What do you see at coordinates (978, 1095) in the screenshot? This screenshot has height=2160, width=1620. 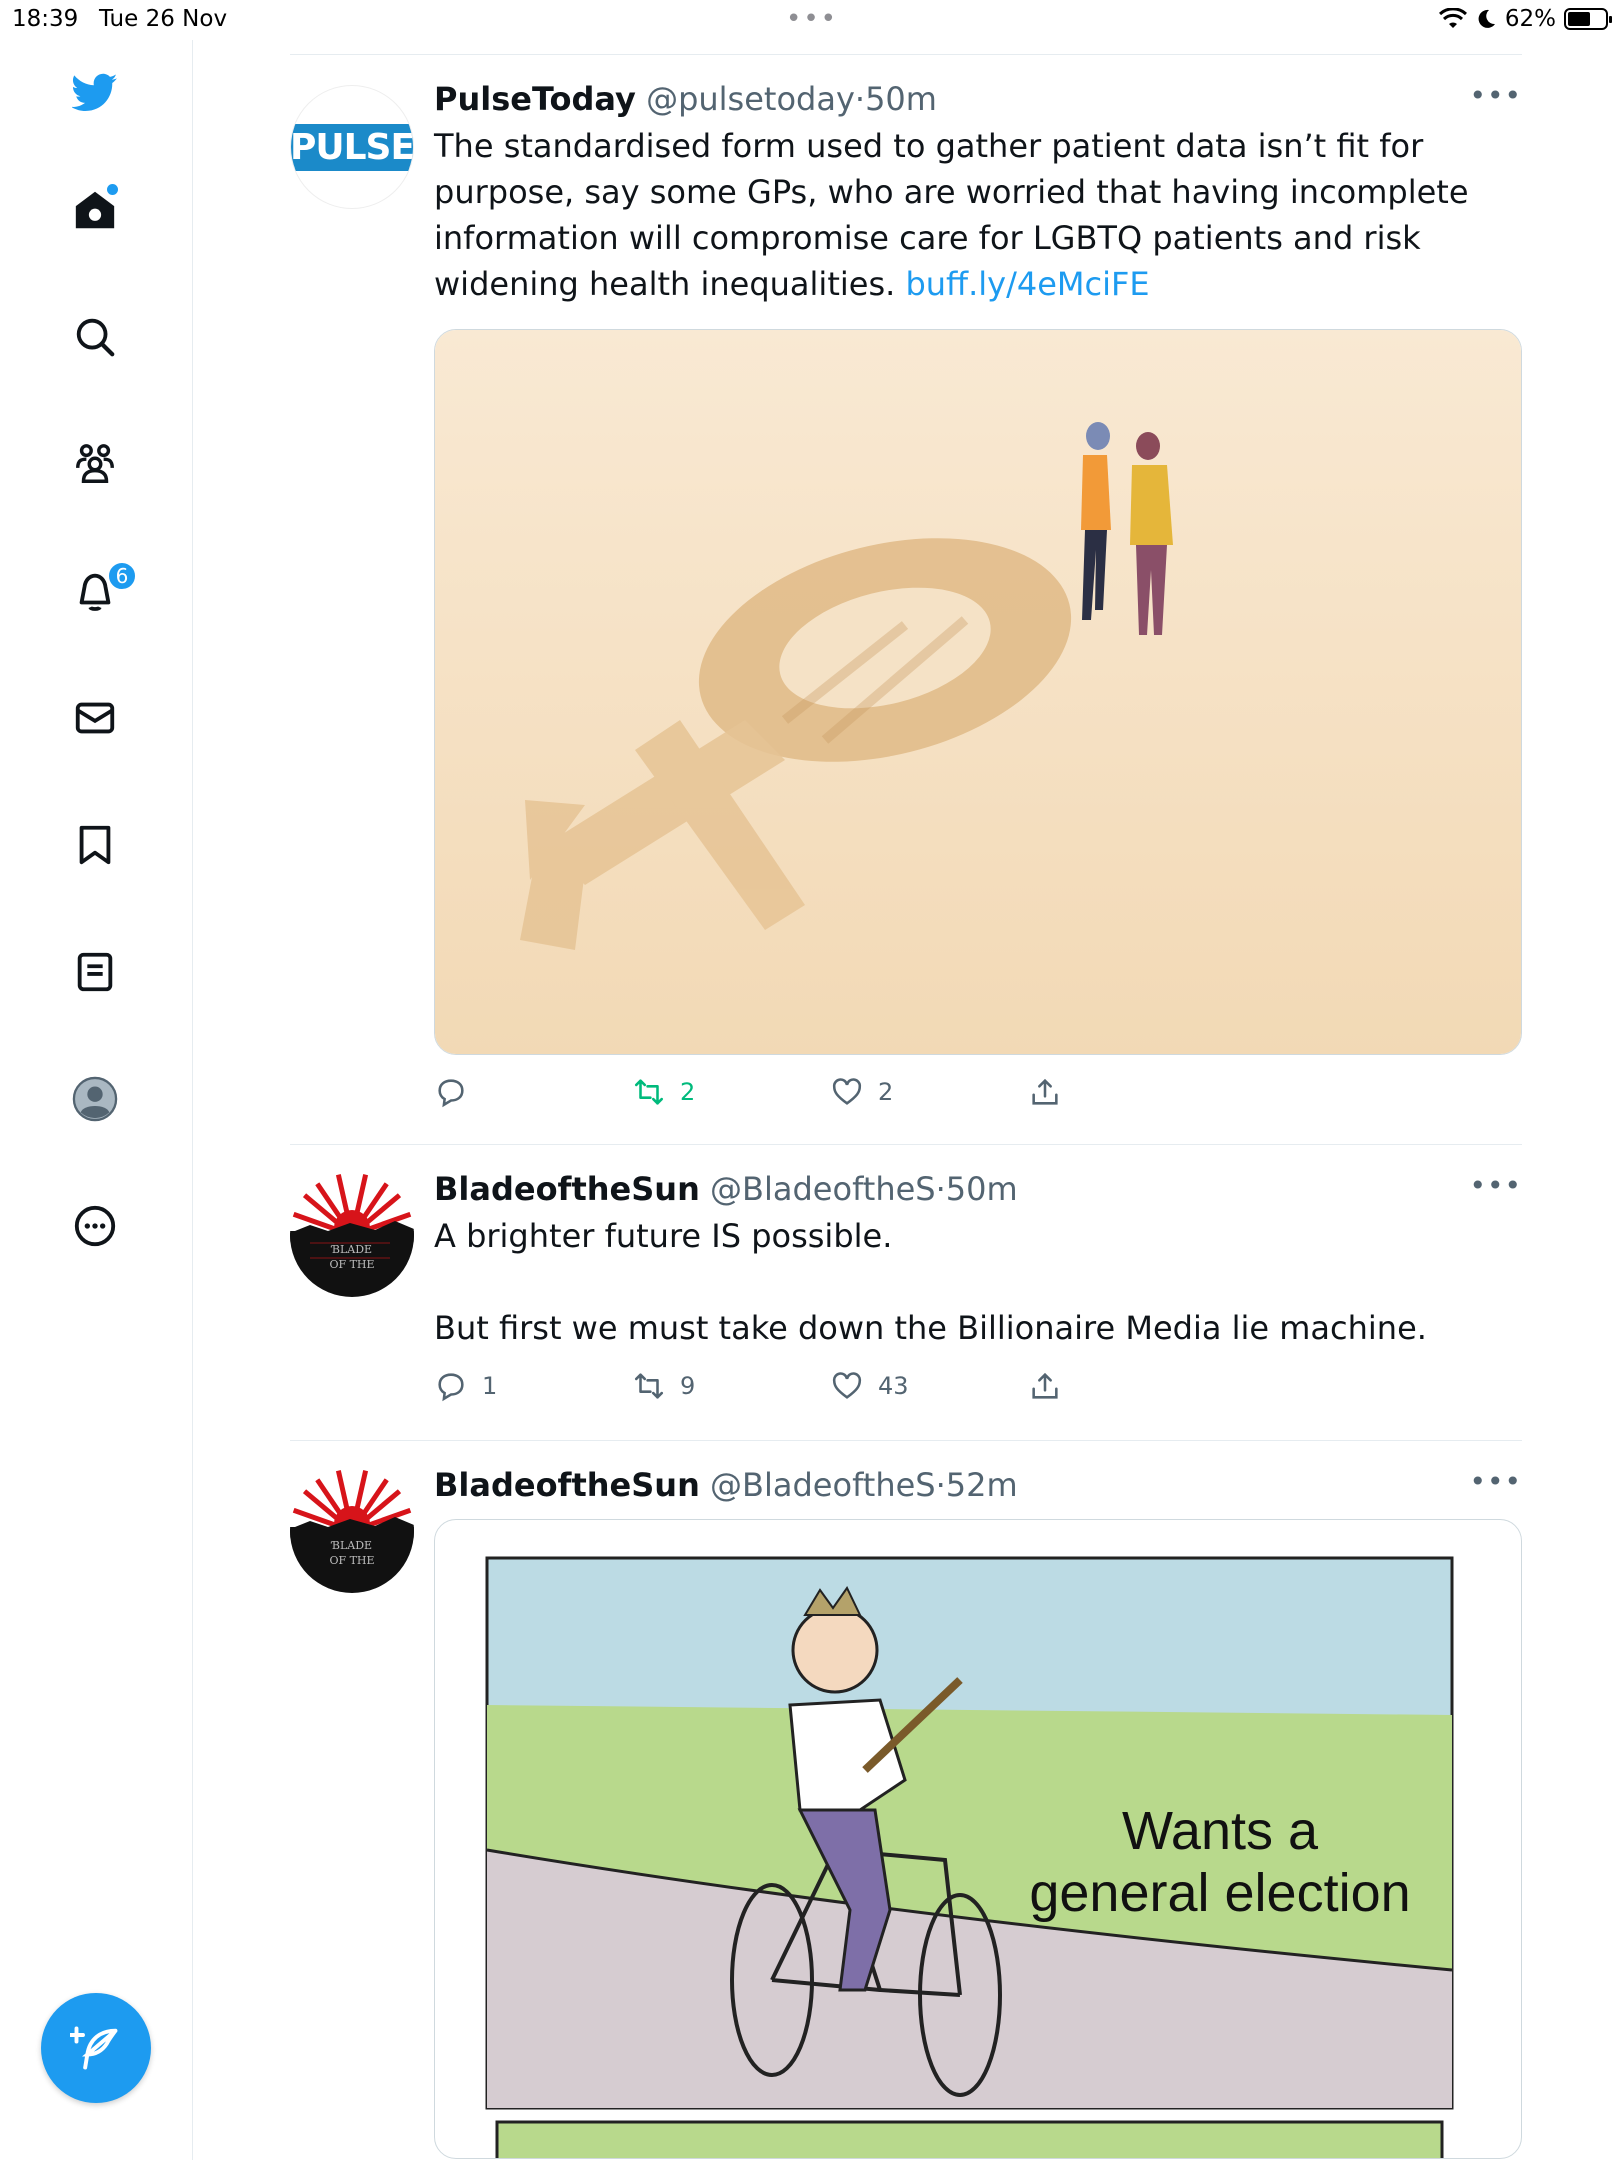 I see `tweet-actions: 2 2` at bounding box center [978, 1095].